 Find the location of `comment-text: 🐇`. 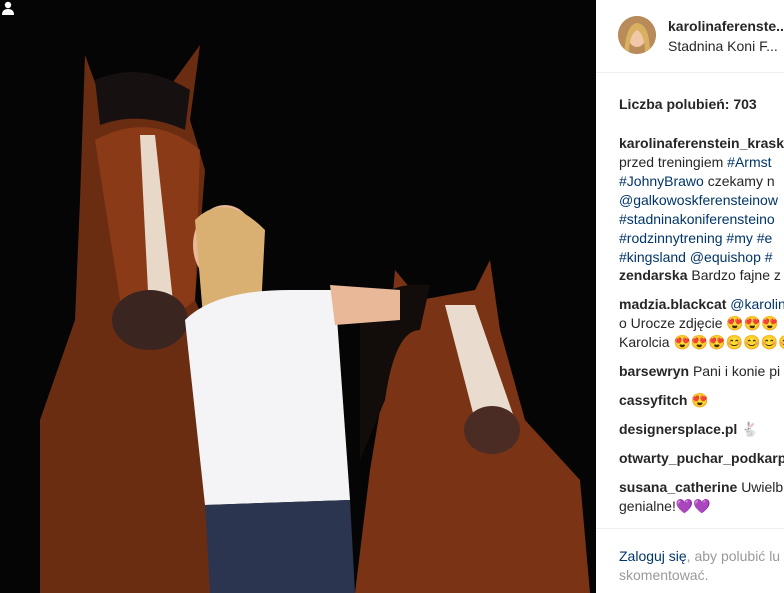

comment-text: 🐇 is located at coordinates (750, 429).